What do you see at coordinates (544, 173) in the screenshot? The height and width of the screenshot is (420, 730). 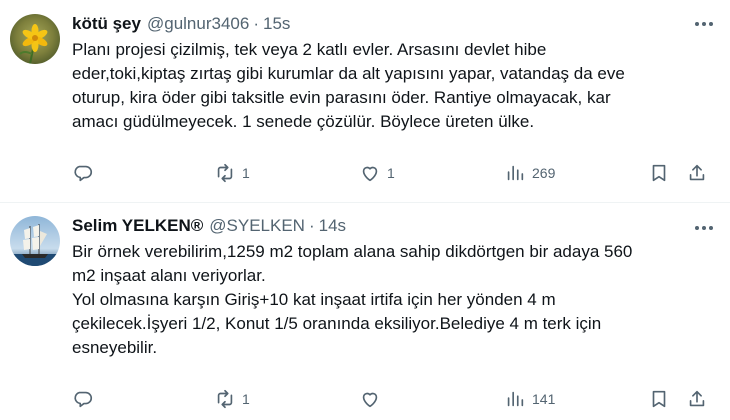 I see `view-count: 269` at bounding box center [544, 173].